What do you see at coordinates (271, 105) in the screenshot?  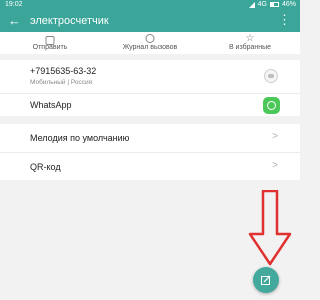 I see `whatsapp-icon` at bounding box center [271, 105].